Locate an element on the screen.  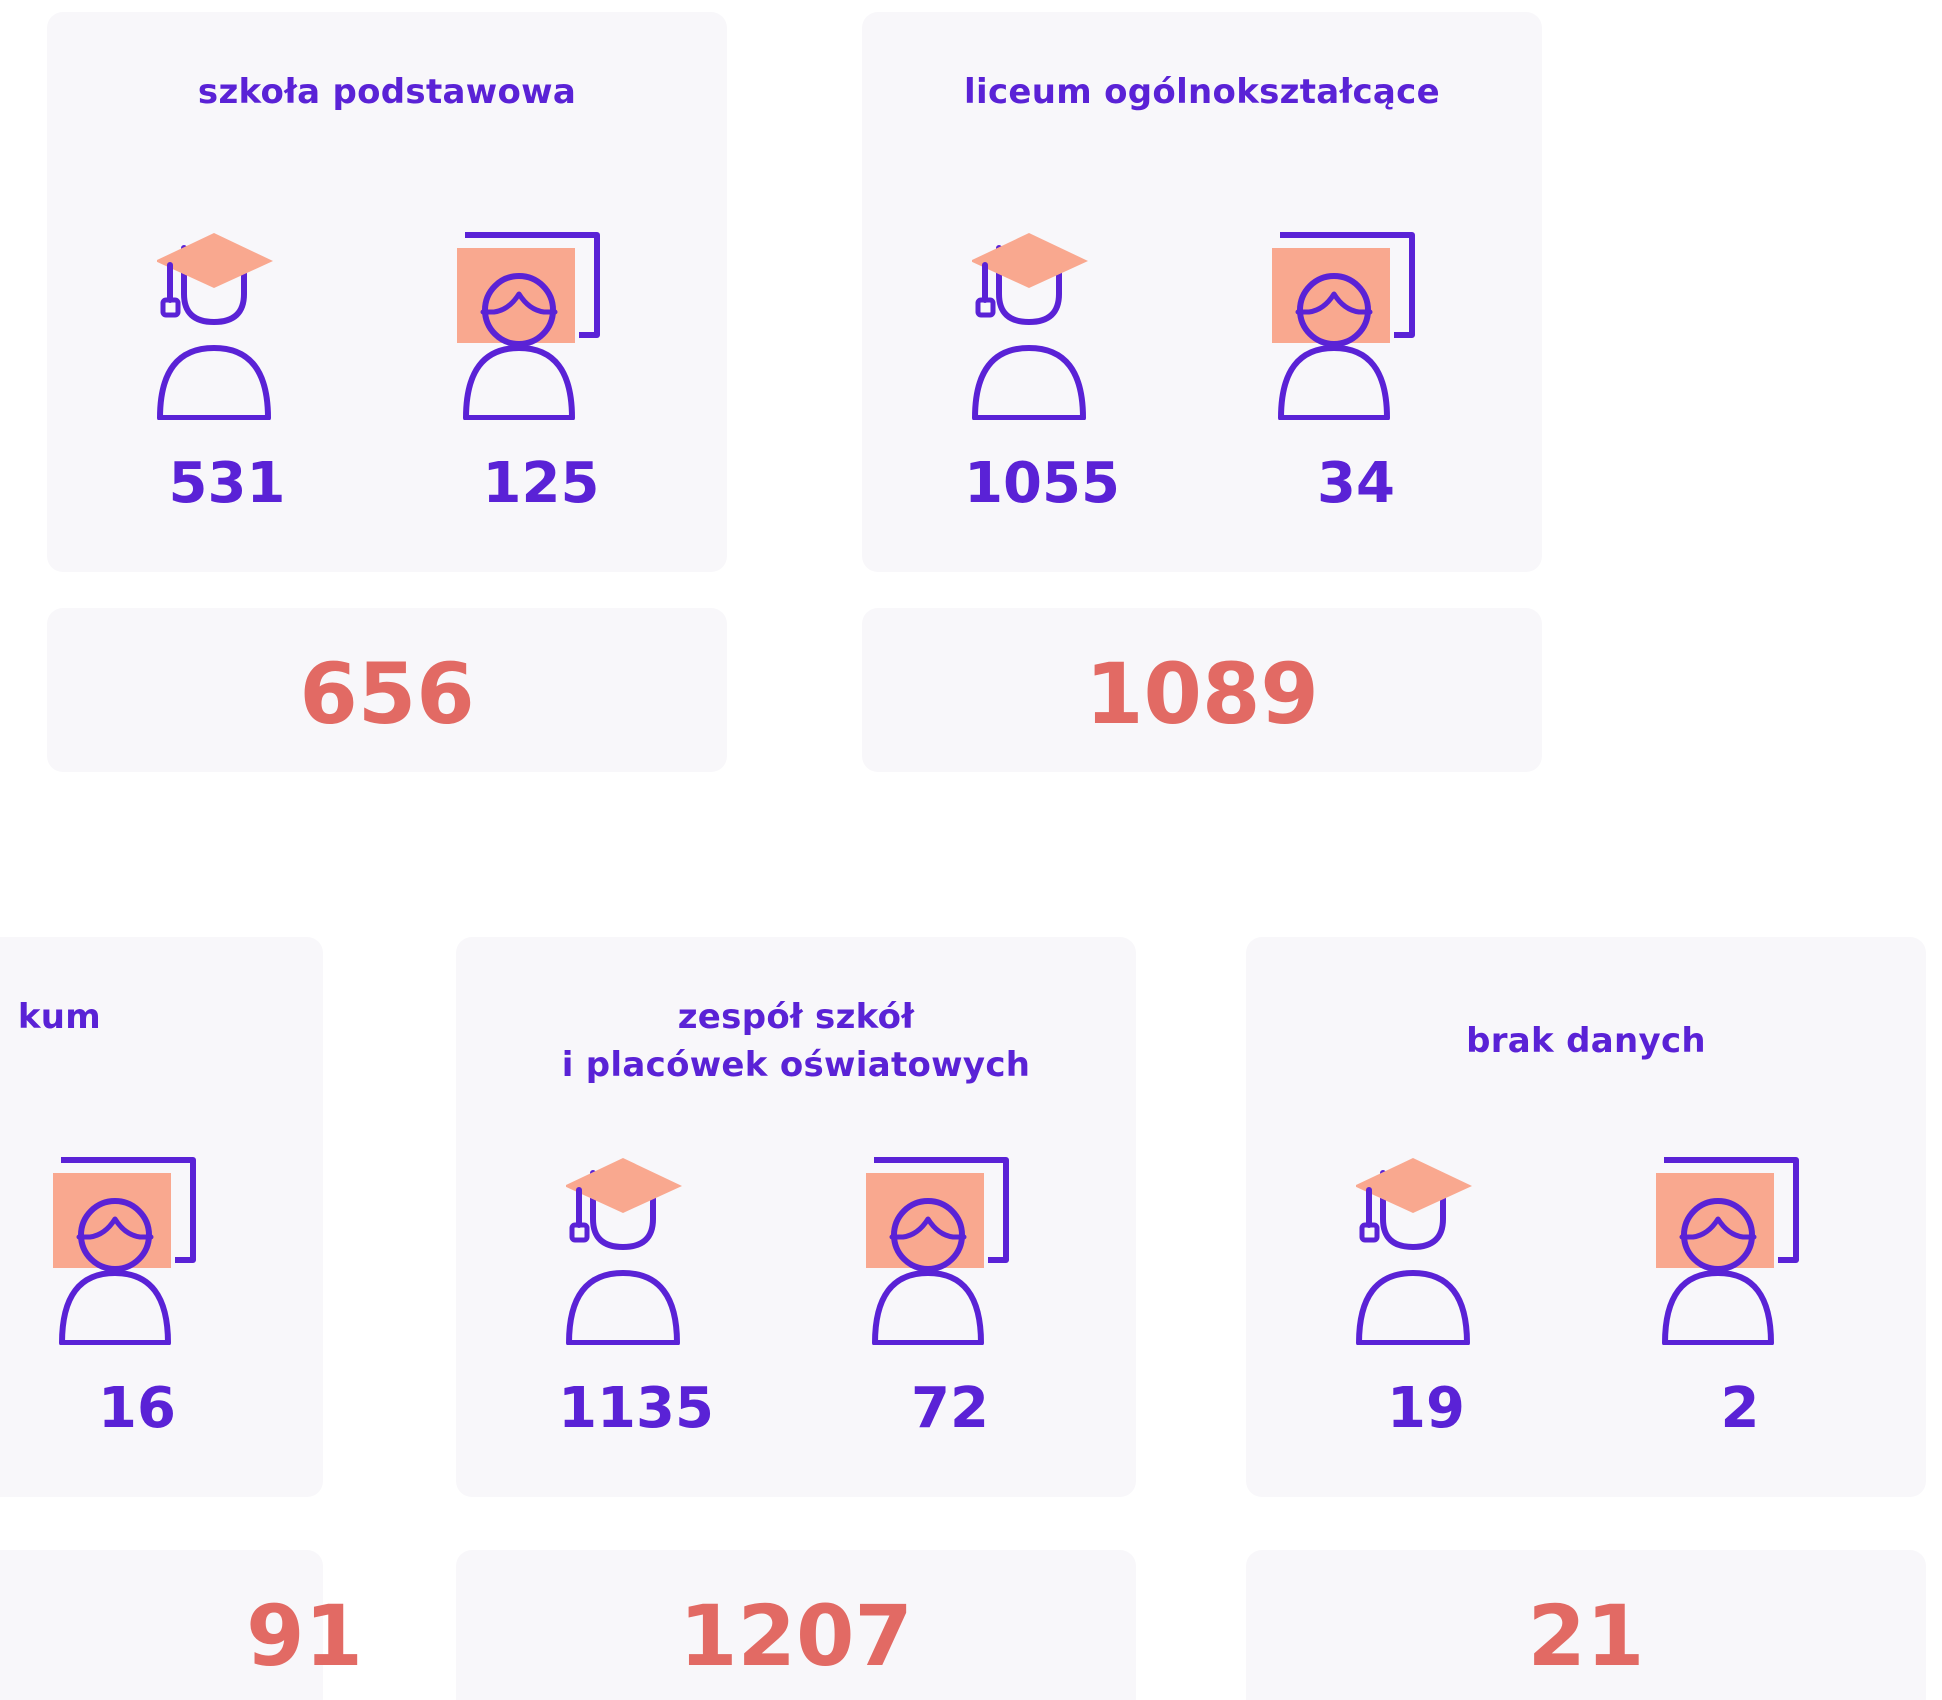
total-card-school-complex: 1207 is located at coordinates (796, 1625).